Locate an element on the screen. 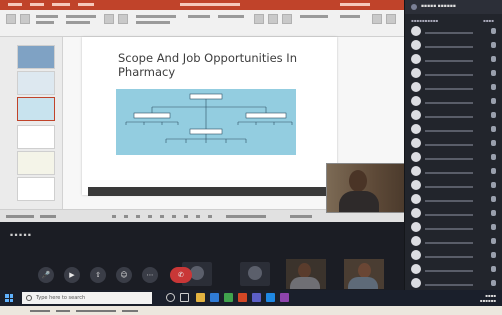 The height and width of the screenshot is (315, 502). cortana-icon is located at coordinates (170, 297).